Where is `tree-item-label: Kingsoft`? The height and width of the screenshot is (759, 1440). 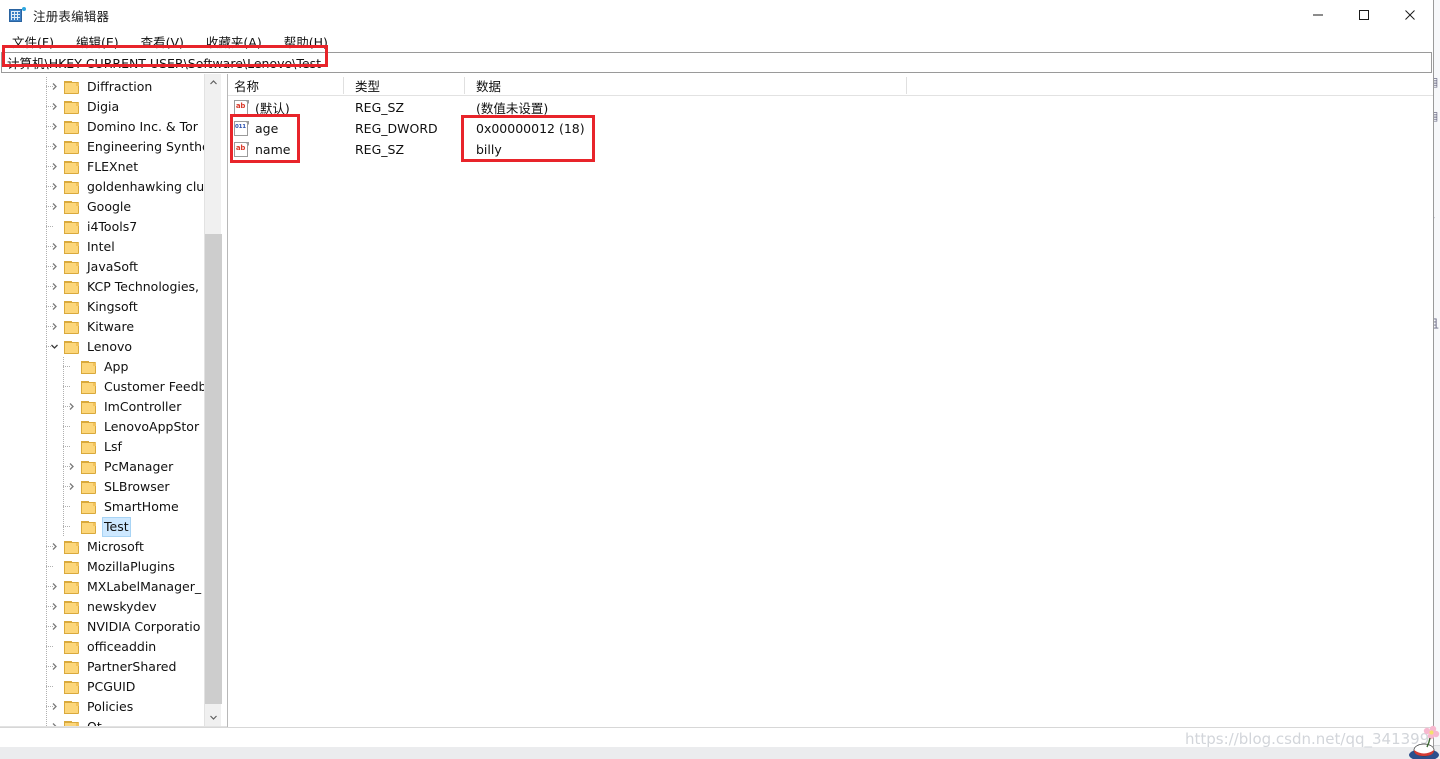 tree-item-label: Kingsoft is located at coordinates (112, 306).